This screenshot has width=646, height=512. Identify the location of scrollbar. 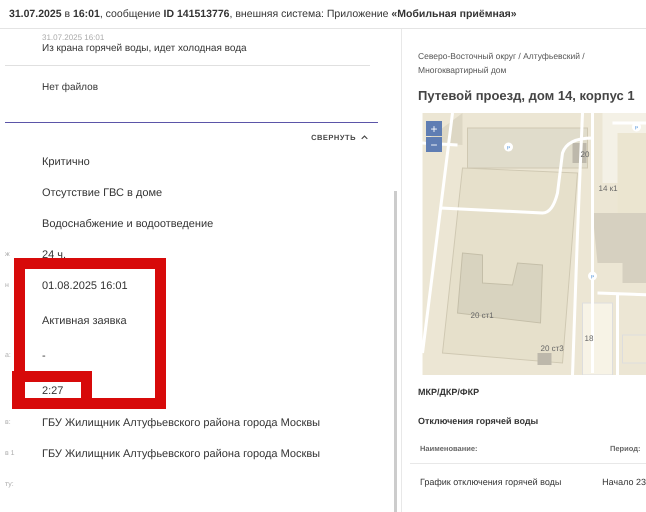
(395, 351).